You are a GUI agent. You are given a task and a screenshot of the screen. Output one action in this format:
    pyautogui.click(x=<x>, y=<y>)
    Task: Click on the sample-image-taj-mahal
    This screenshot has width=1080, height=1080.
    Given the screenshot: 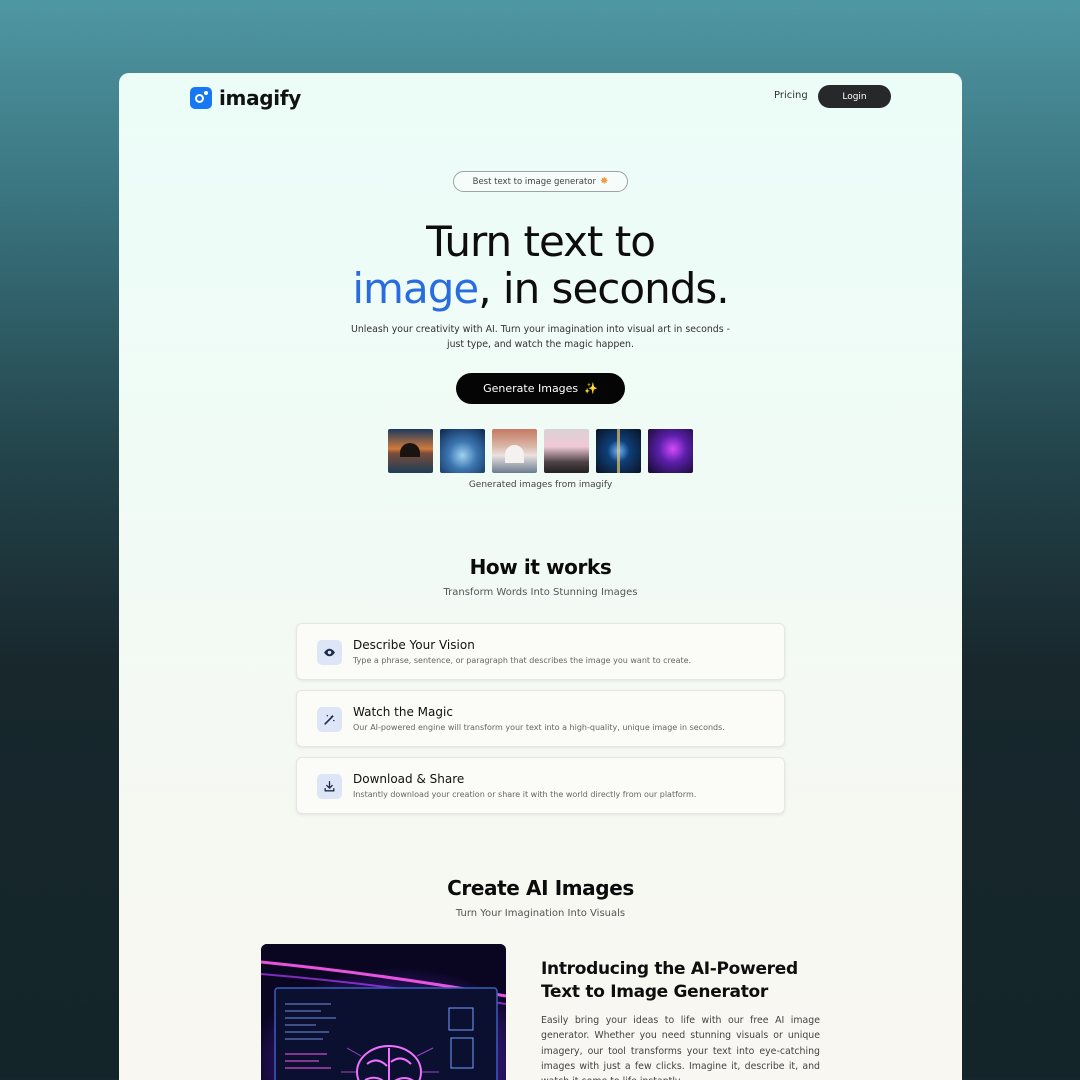 What is the action you would take?
    pyautogui.click(x=514, y=451)
    